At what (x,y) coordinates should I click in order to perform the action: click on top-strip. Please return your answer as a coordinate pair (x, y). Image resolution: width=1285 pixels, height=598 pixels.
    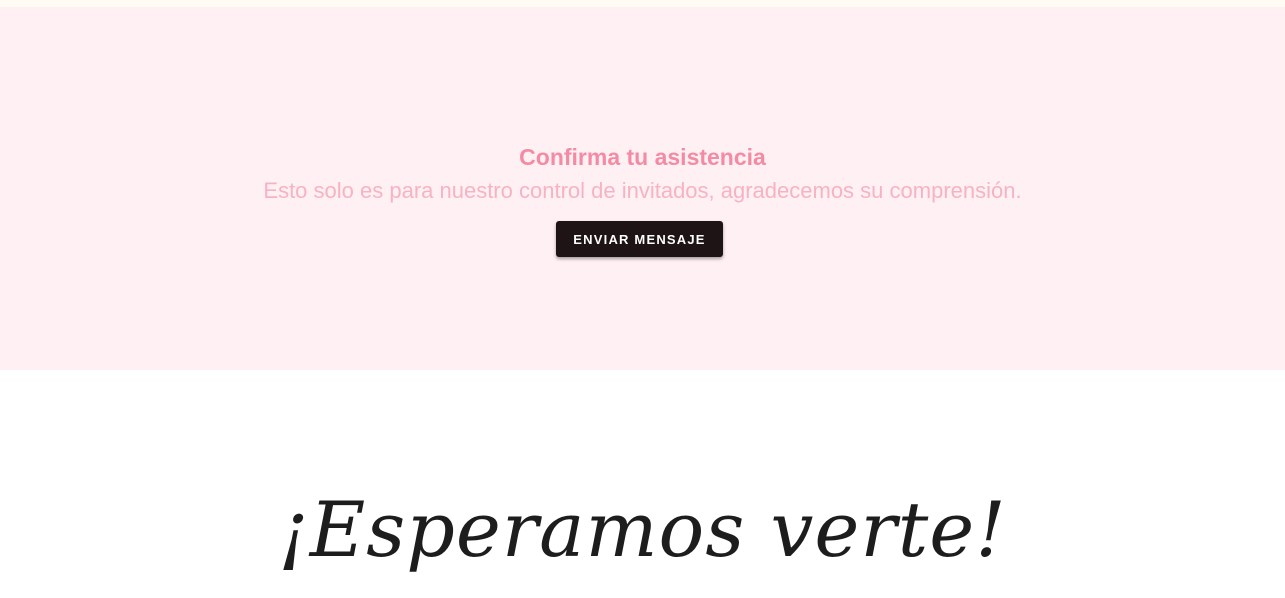
    Looking at the image, I should click on (642, 3).